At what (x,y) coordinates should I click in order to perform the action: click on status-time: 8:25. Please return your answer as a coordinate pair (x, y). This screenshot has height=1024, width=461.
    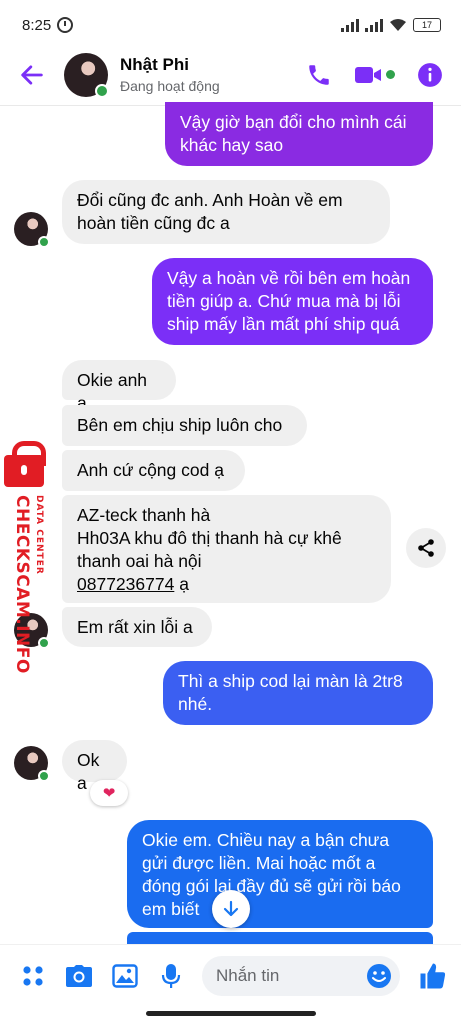
    Looking at the image, I should click on (37, 25).